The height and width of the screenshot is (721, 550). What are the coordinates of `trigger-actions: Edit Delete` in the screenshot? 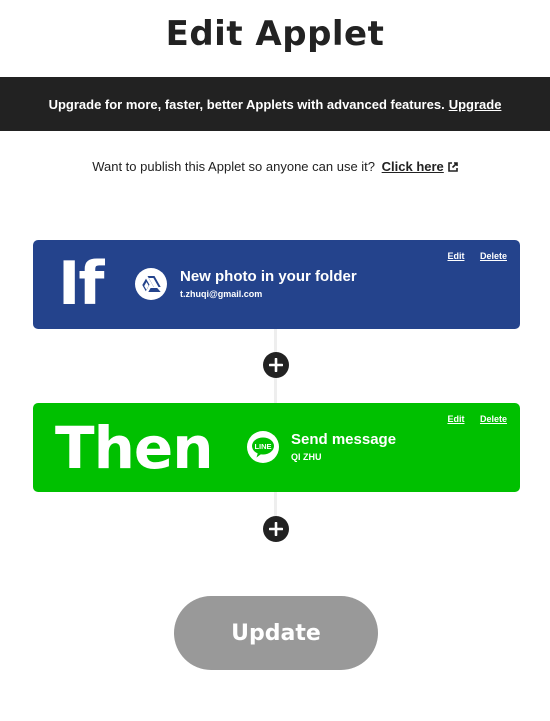 It's located at (470, 256).